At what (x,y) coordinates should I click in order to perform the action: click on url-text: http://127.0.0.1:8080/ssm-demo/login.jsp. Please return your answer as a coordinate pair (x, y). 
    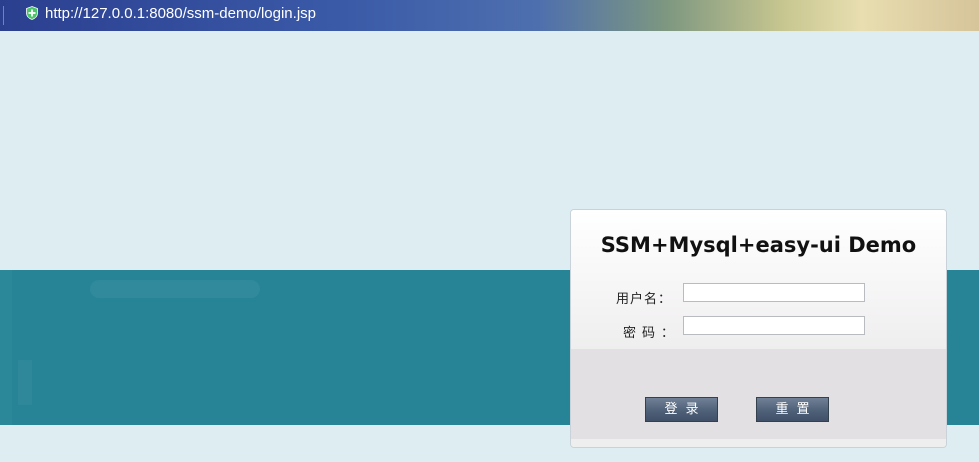
    Looking at the image, I should click on (180, 14).